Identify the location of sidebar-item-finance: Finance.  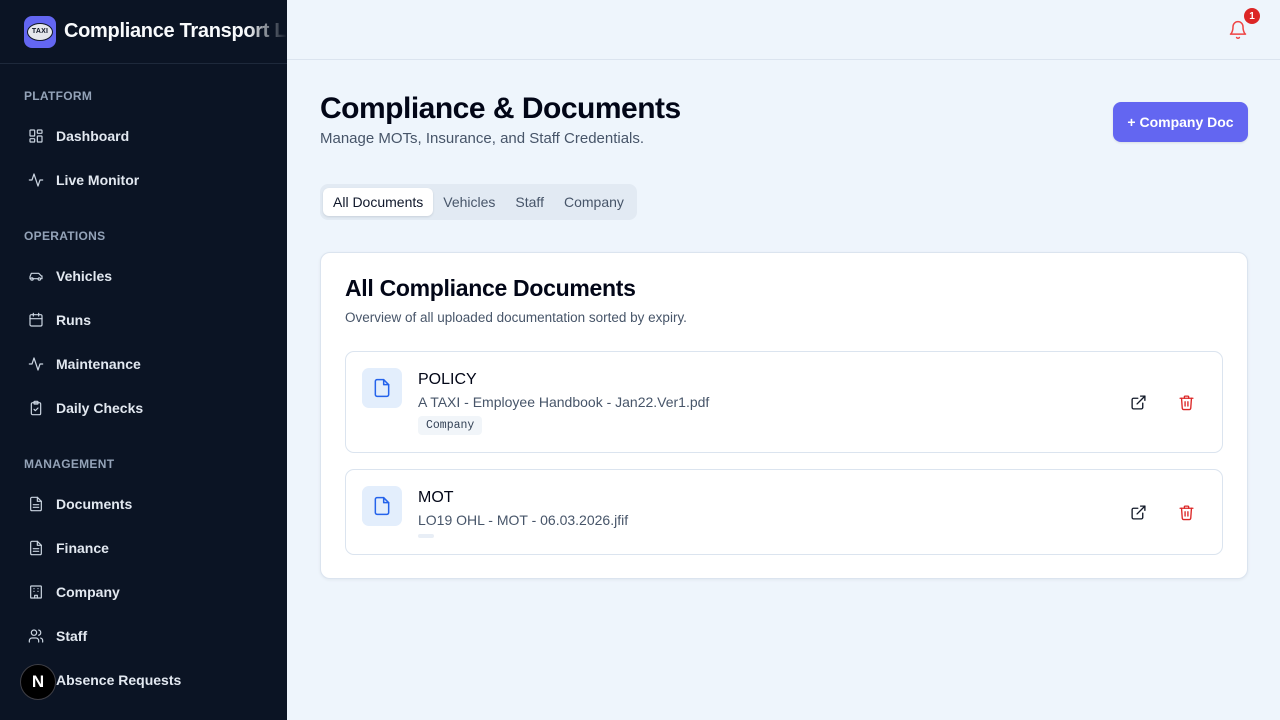
(144, 548).